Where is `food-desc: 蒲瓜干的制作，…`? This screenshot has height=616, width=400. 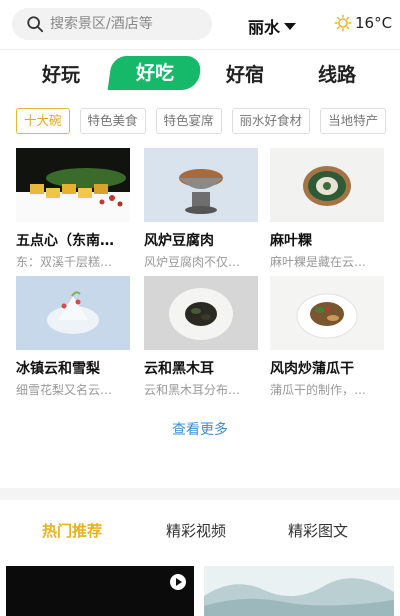
food-desc: 蒲瓜干的制作，… is located at coordinates (318, 390).